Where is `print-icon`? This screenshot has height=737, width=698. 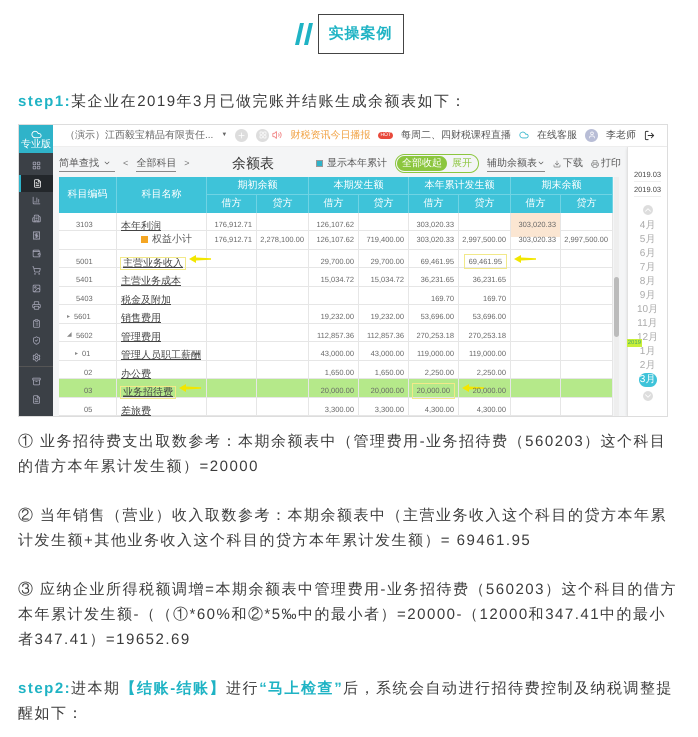
print-icon is located at coordinates (595, 164).